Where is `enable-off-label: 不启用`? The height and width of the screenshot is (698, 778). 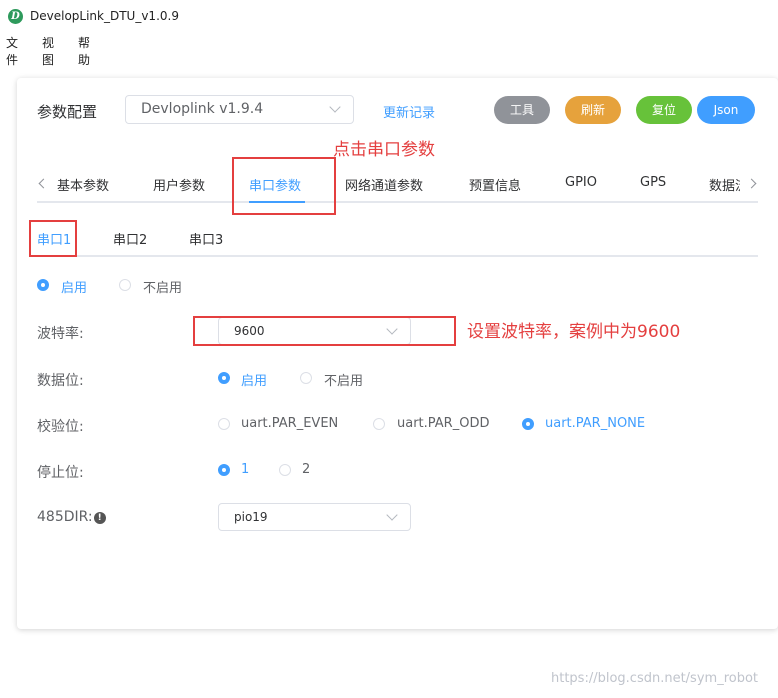
enable-off-label: 不启用 is located at coordinates (163, 288).